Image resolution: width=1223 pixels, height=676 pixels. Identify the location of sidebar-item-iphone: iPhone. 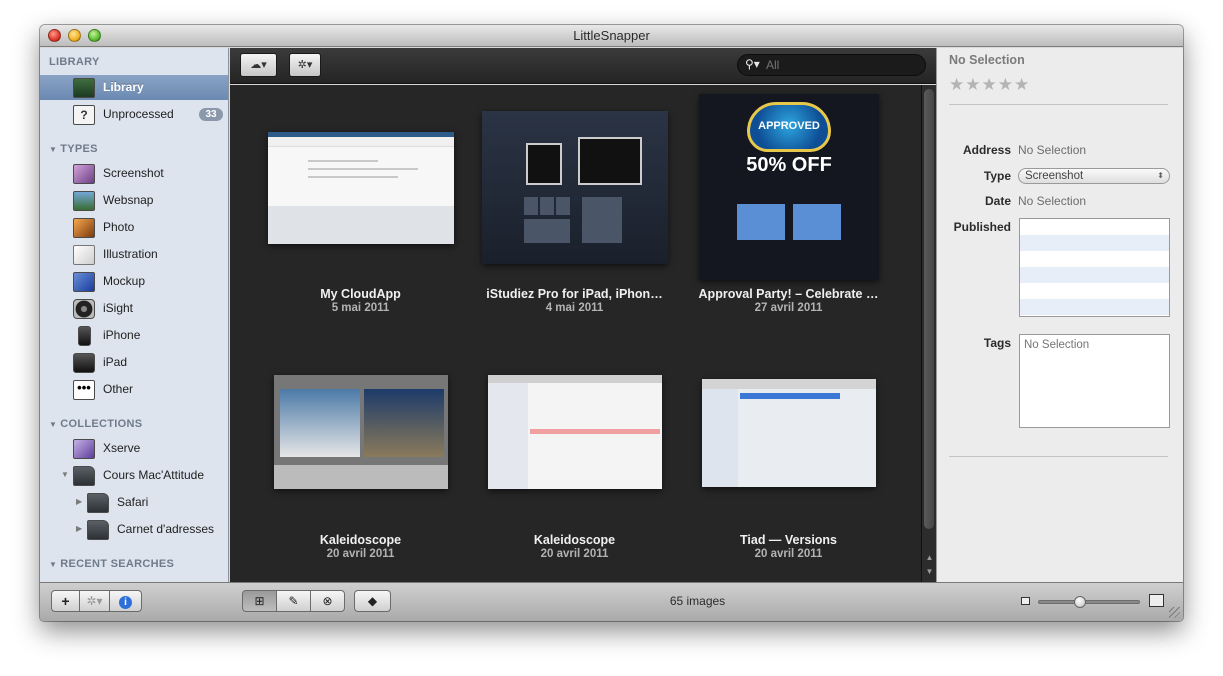
(134, 335).